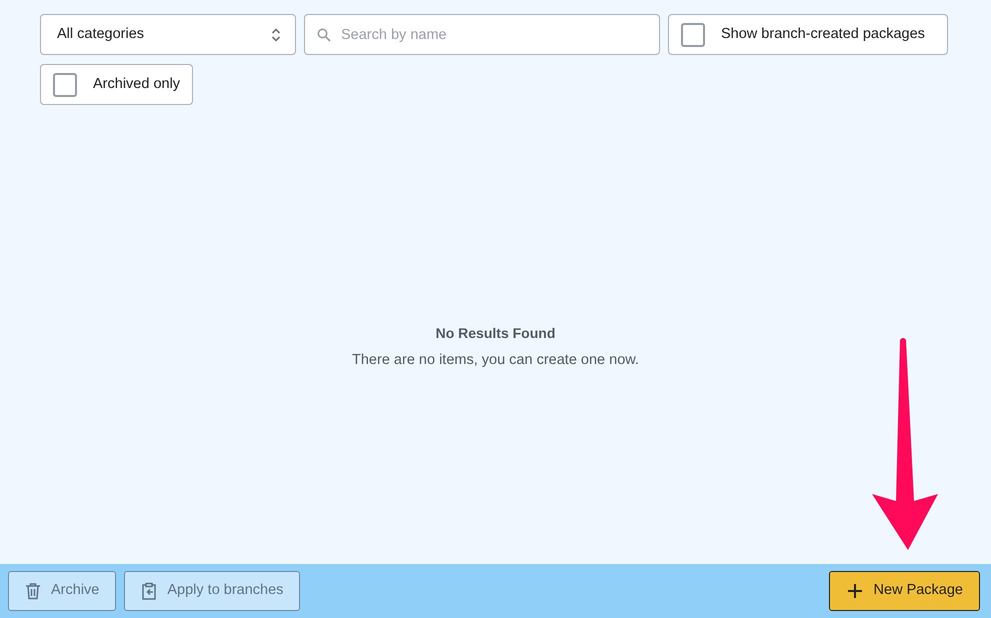  What do you see at coordinates (496, 333) in the screenshot?
I see `empty-state-title: No Results Found` at bounding box center [496, 333].